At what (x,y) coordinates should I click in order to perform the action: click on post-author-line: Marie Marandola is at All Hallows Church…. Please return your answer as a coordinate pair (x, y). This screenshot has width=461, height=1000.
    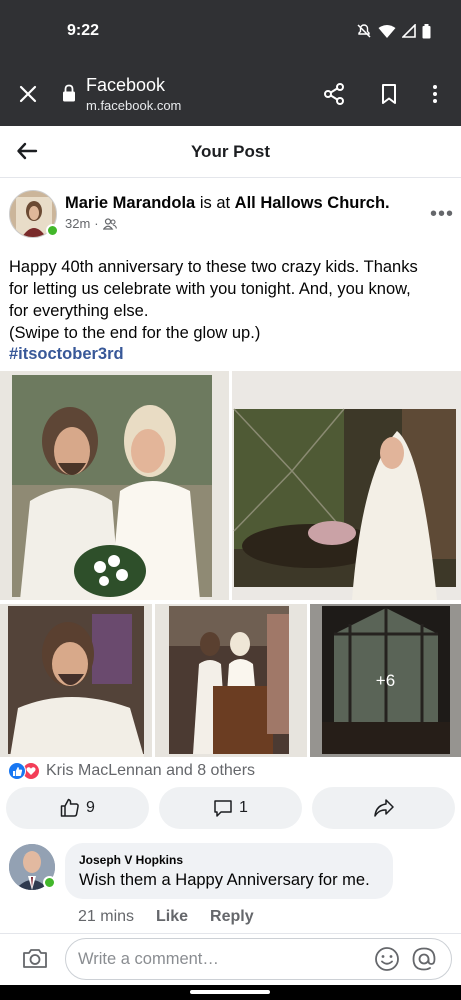
    Looking at the image, I should click on (227, 203).